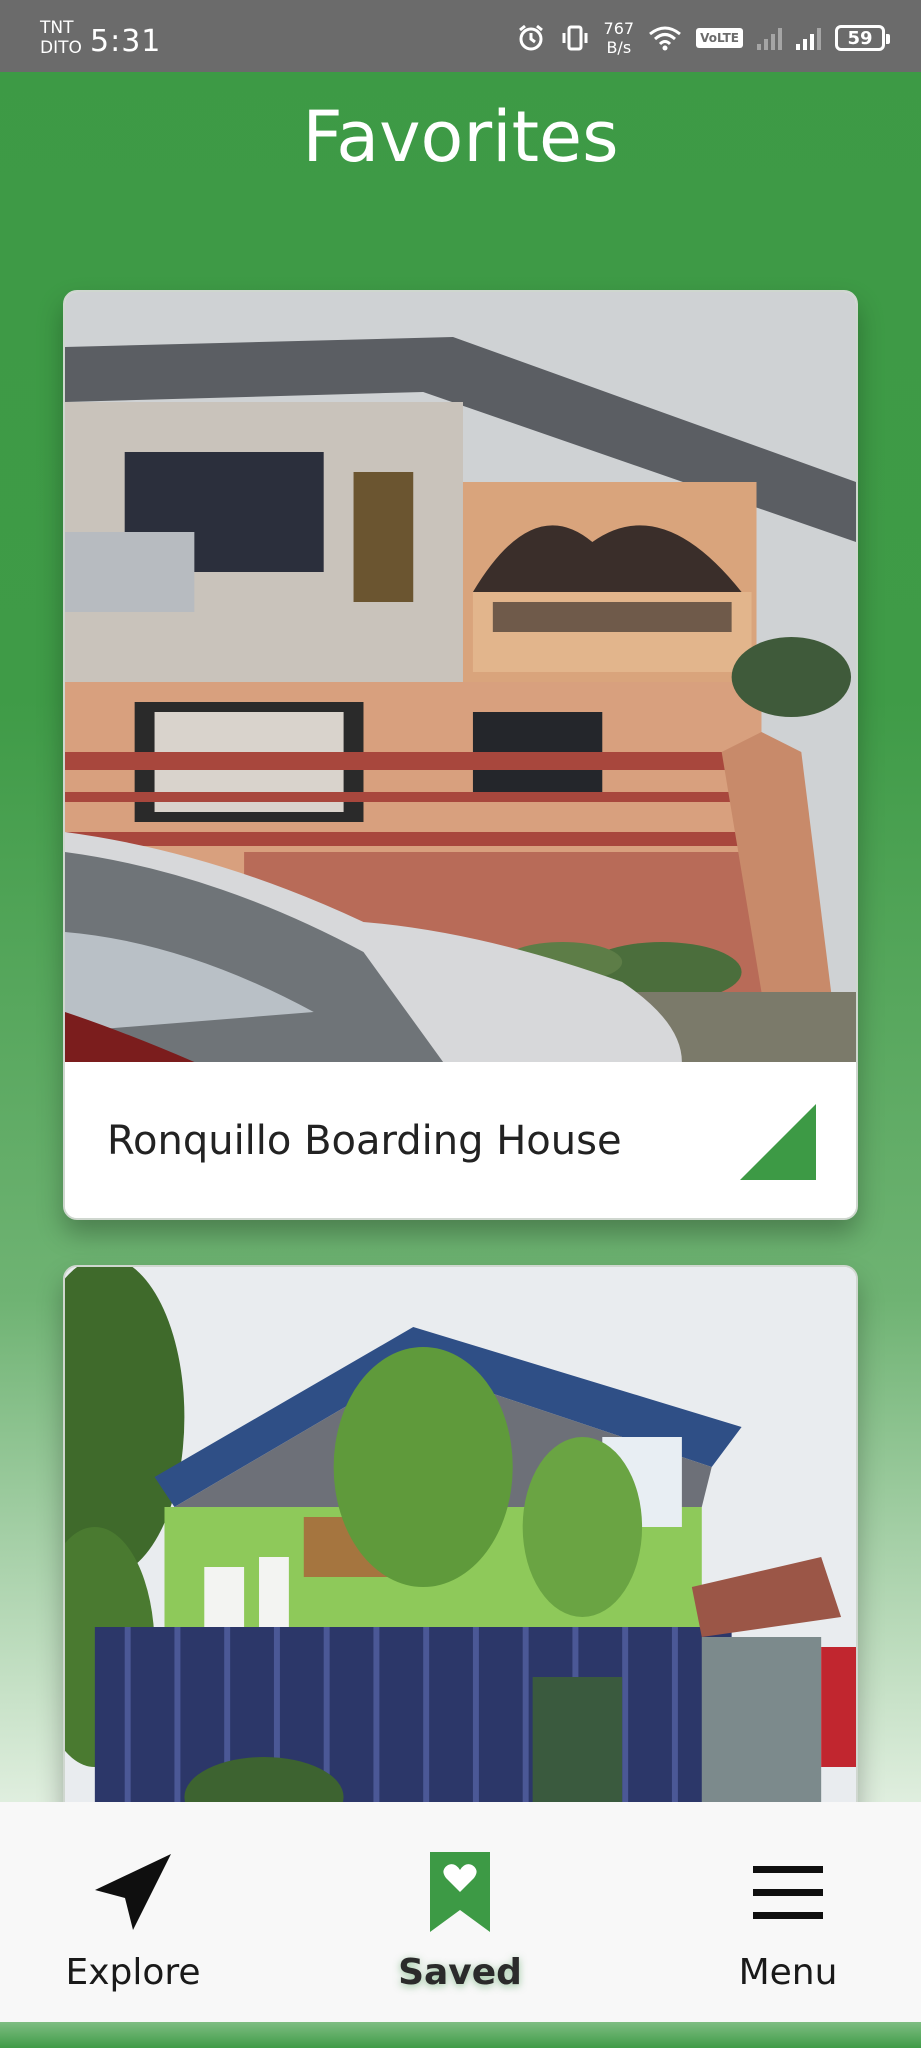 The image size is (921, 2048). I want to click on alarm-icon, so click(530, 37).